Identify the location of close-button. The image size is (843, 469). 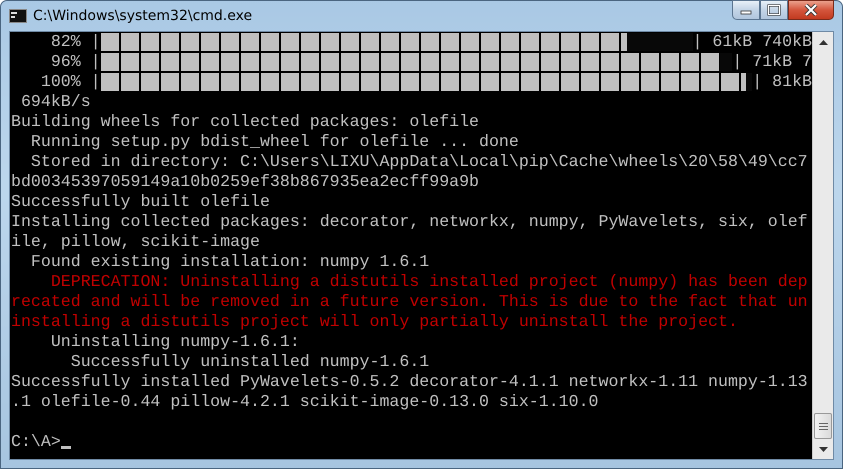
(811, 10).